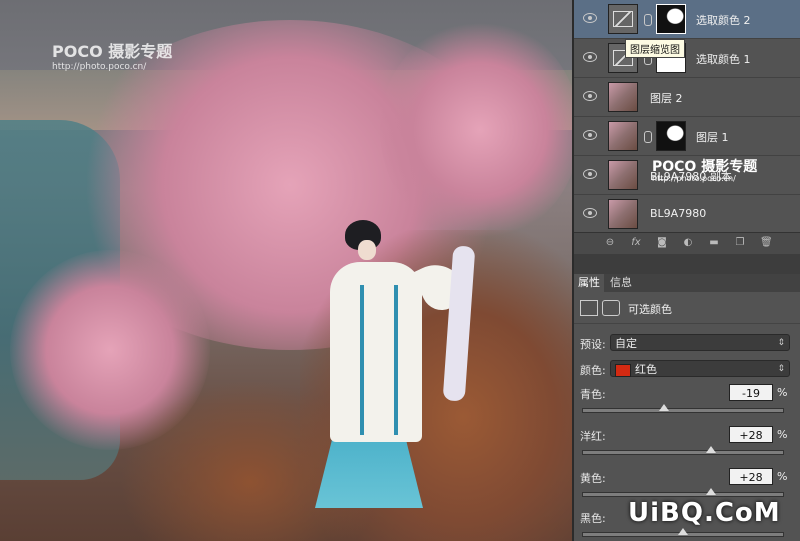 The image size is (800, 541). Describe the element at coordinates (678, 213) in the screenshot. I see `layer-name: BL9A7980` at that location.